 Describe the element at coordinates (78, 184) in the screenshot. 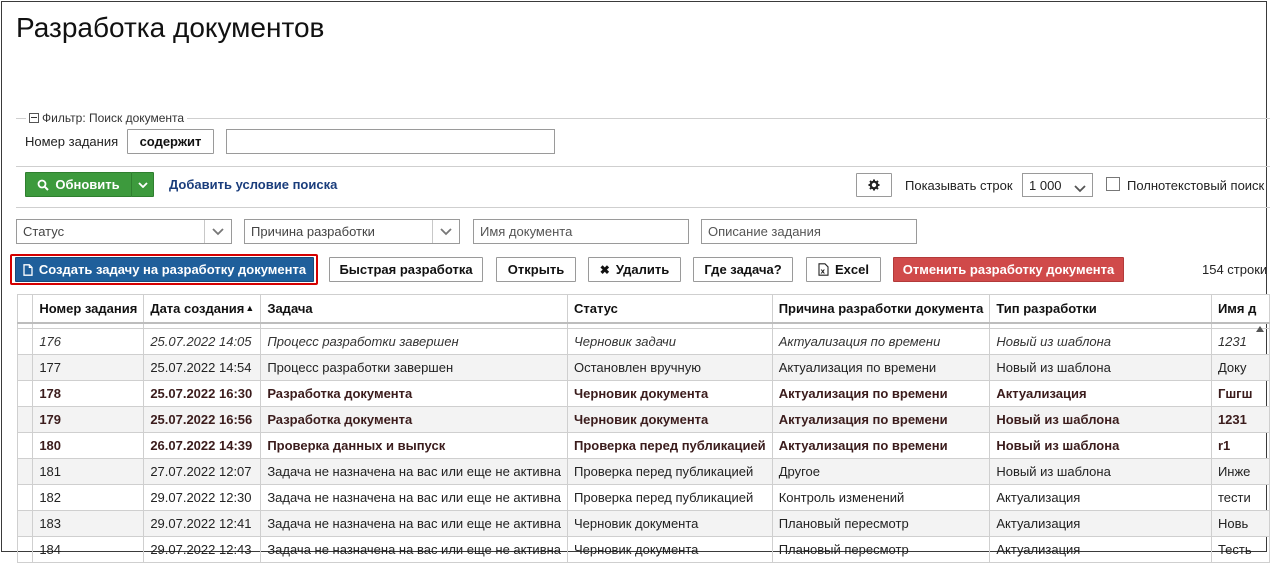

I see `refresh-button: Обновить` at that location.